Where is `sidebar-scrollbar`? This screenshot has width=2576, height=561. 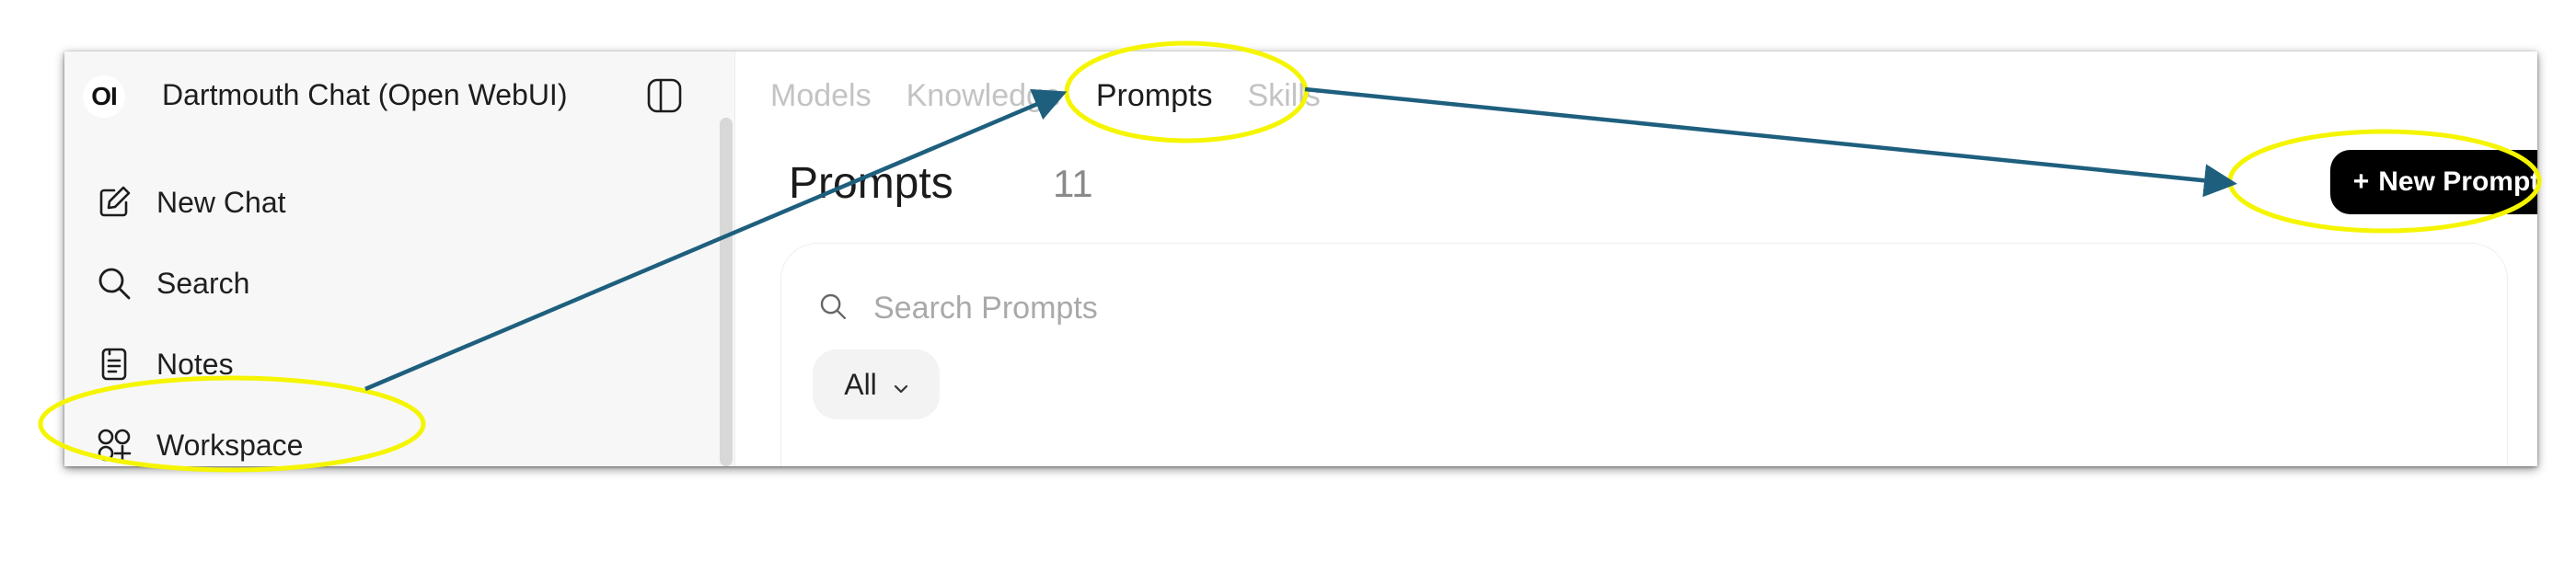
sidebar-scrollbar is located at coordinates (727, 292).